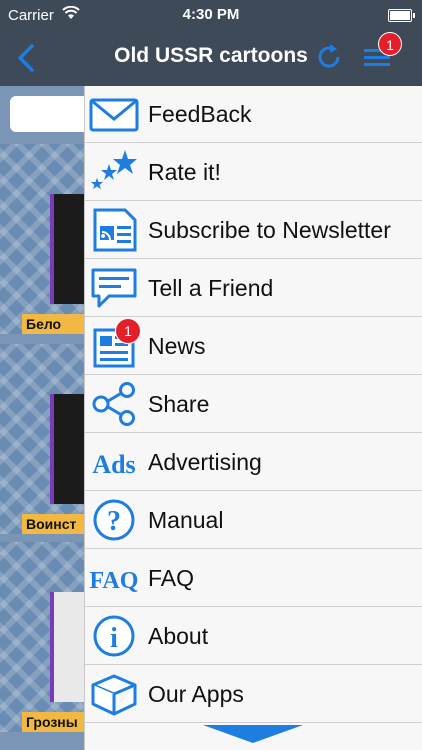  I want to click on menu-item-advertising: Ads Advertising, so click(253, 462).